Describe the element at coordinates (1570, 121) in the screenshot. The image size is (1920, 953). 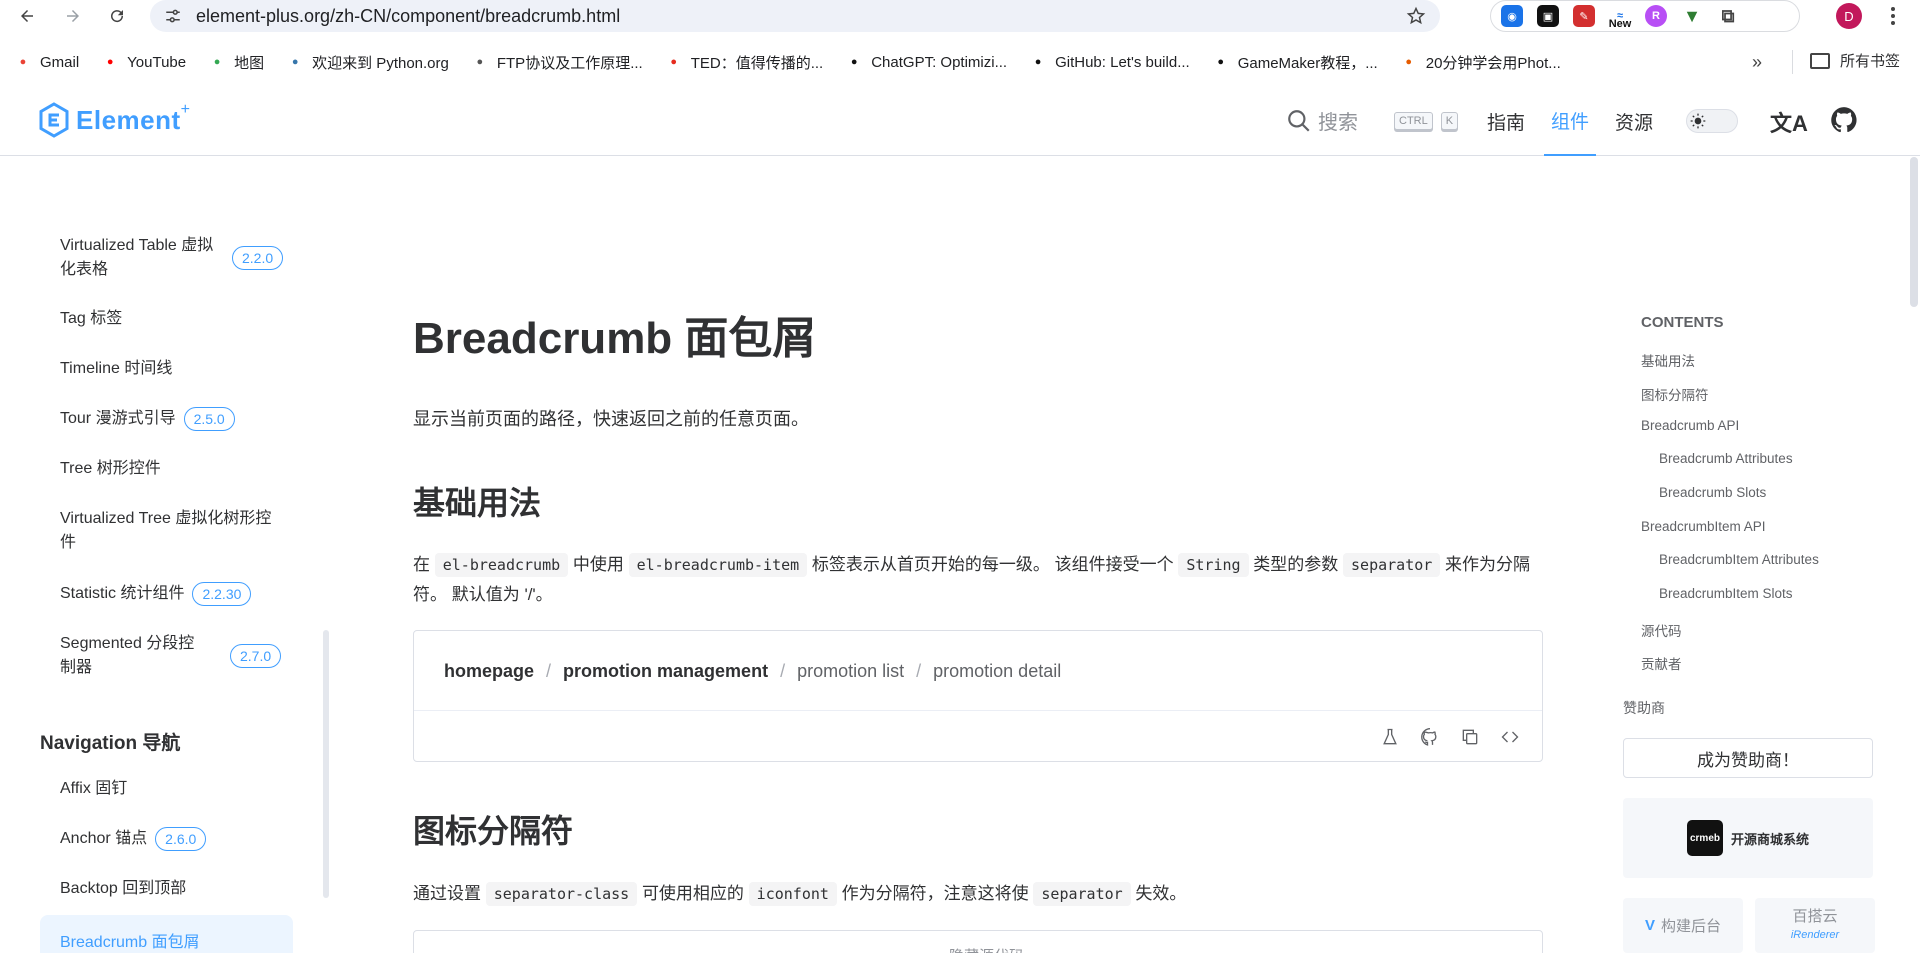
I see `top-nav-item: 组件` at that location.